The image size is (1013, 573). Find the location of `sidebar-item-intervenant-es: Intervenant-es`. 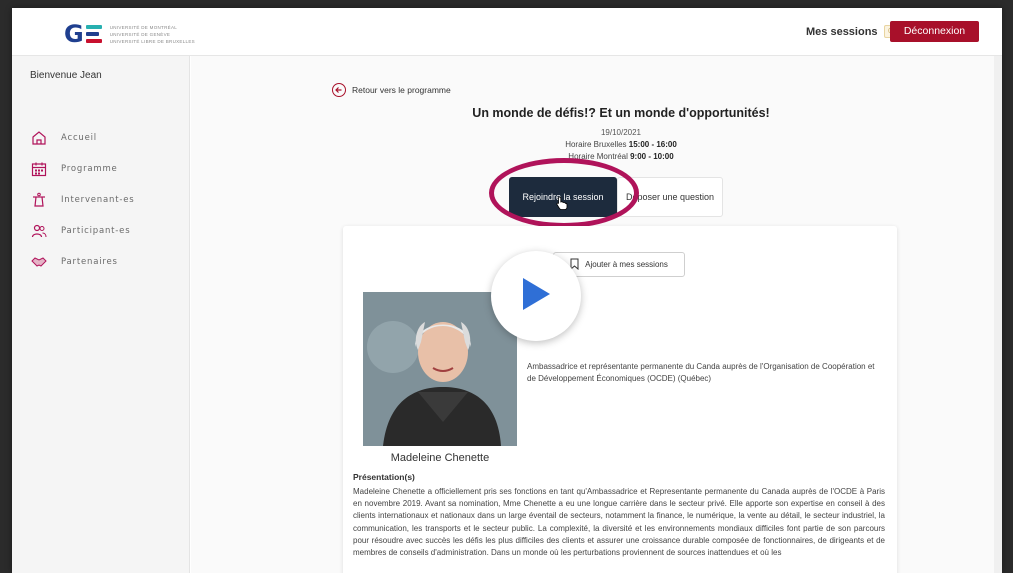

sidebar-item-intervenant-es: Intervenant-es is located at coordinates (82, 199).